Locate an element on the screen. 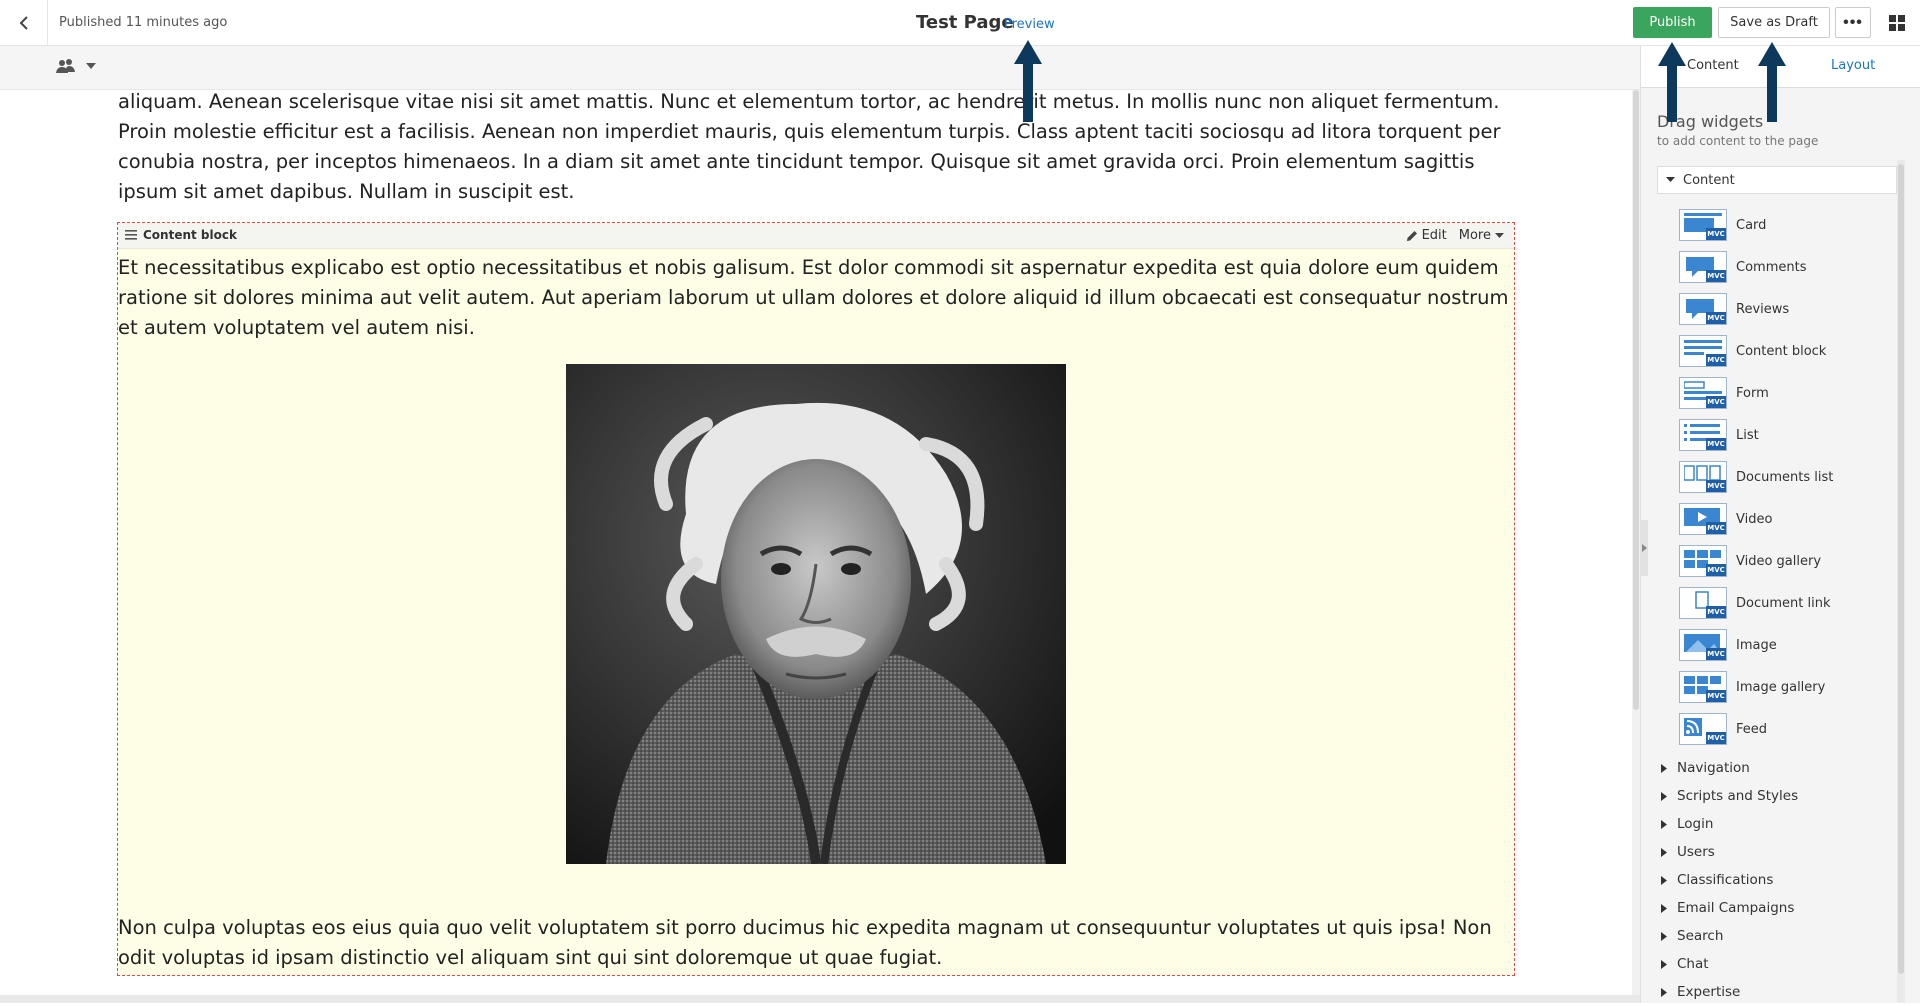  save-as-draft-button: Save as Draft is located at coordinates (1774, 22).